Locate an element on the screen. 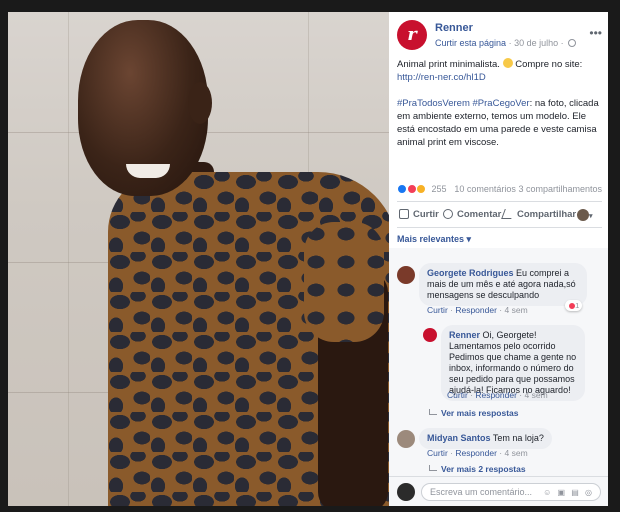 The width and height of the screenshot is (620, 512). comment-author: Midyan Santos is located at coordinates (459, 438).